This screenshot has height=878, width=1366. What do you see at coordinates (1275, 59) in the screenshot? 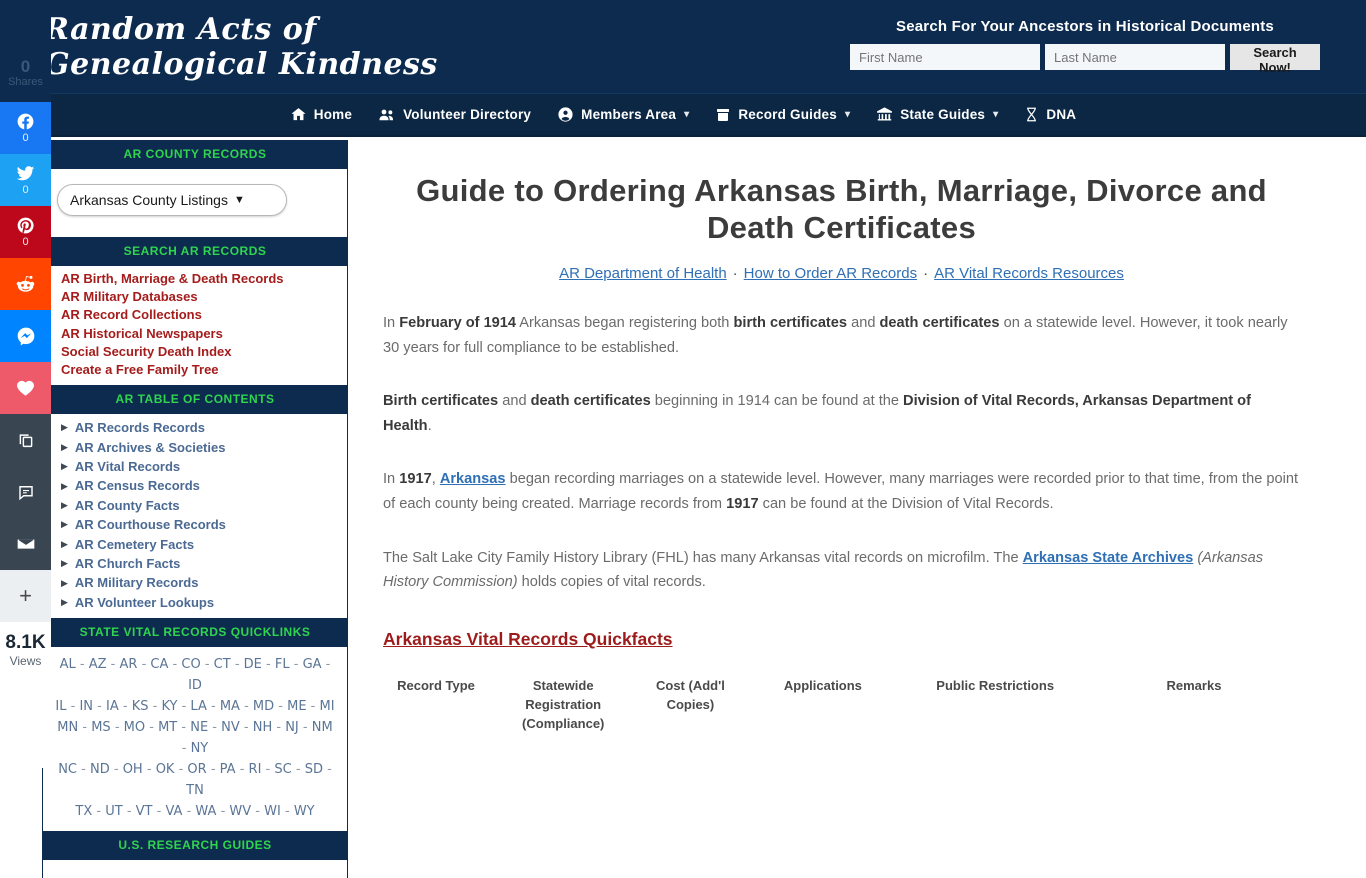
I see `search-now-button: Search Now!` at bounding box center [1275, 59].